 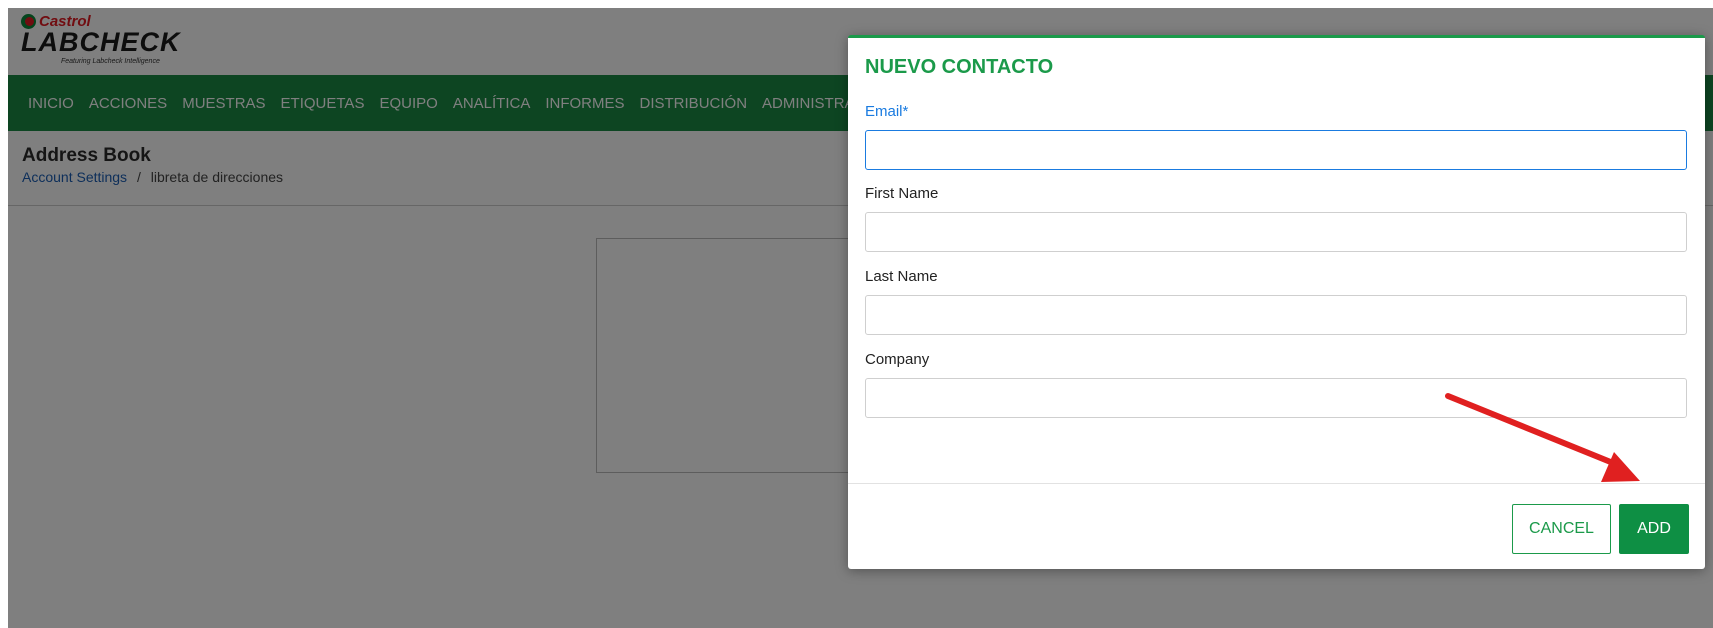 What do you see at coordinates (887, 111) in the screenshot?
I see `email-label: Email*` at bounding box center [887, 111].